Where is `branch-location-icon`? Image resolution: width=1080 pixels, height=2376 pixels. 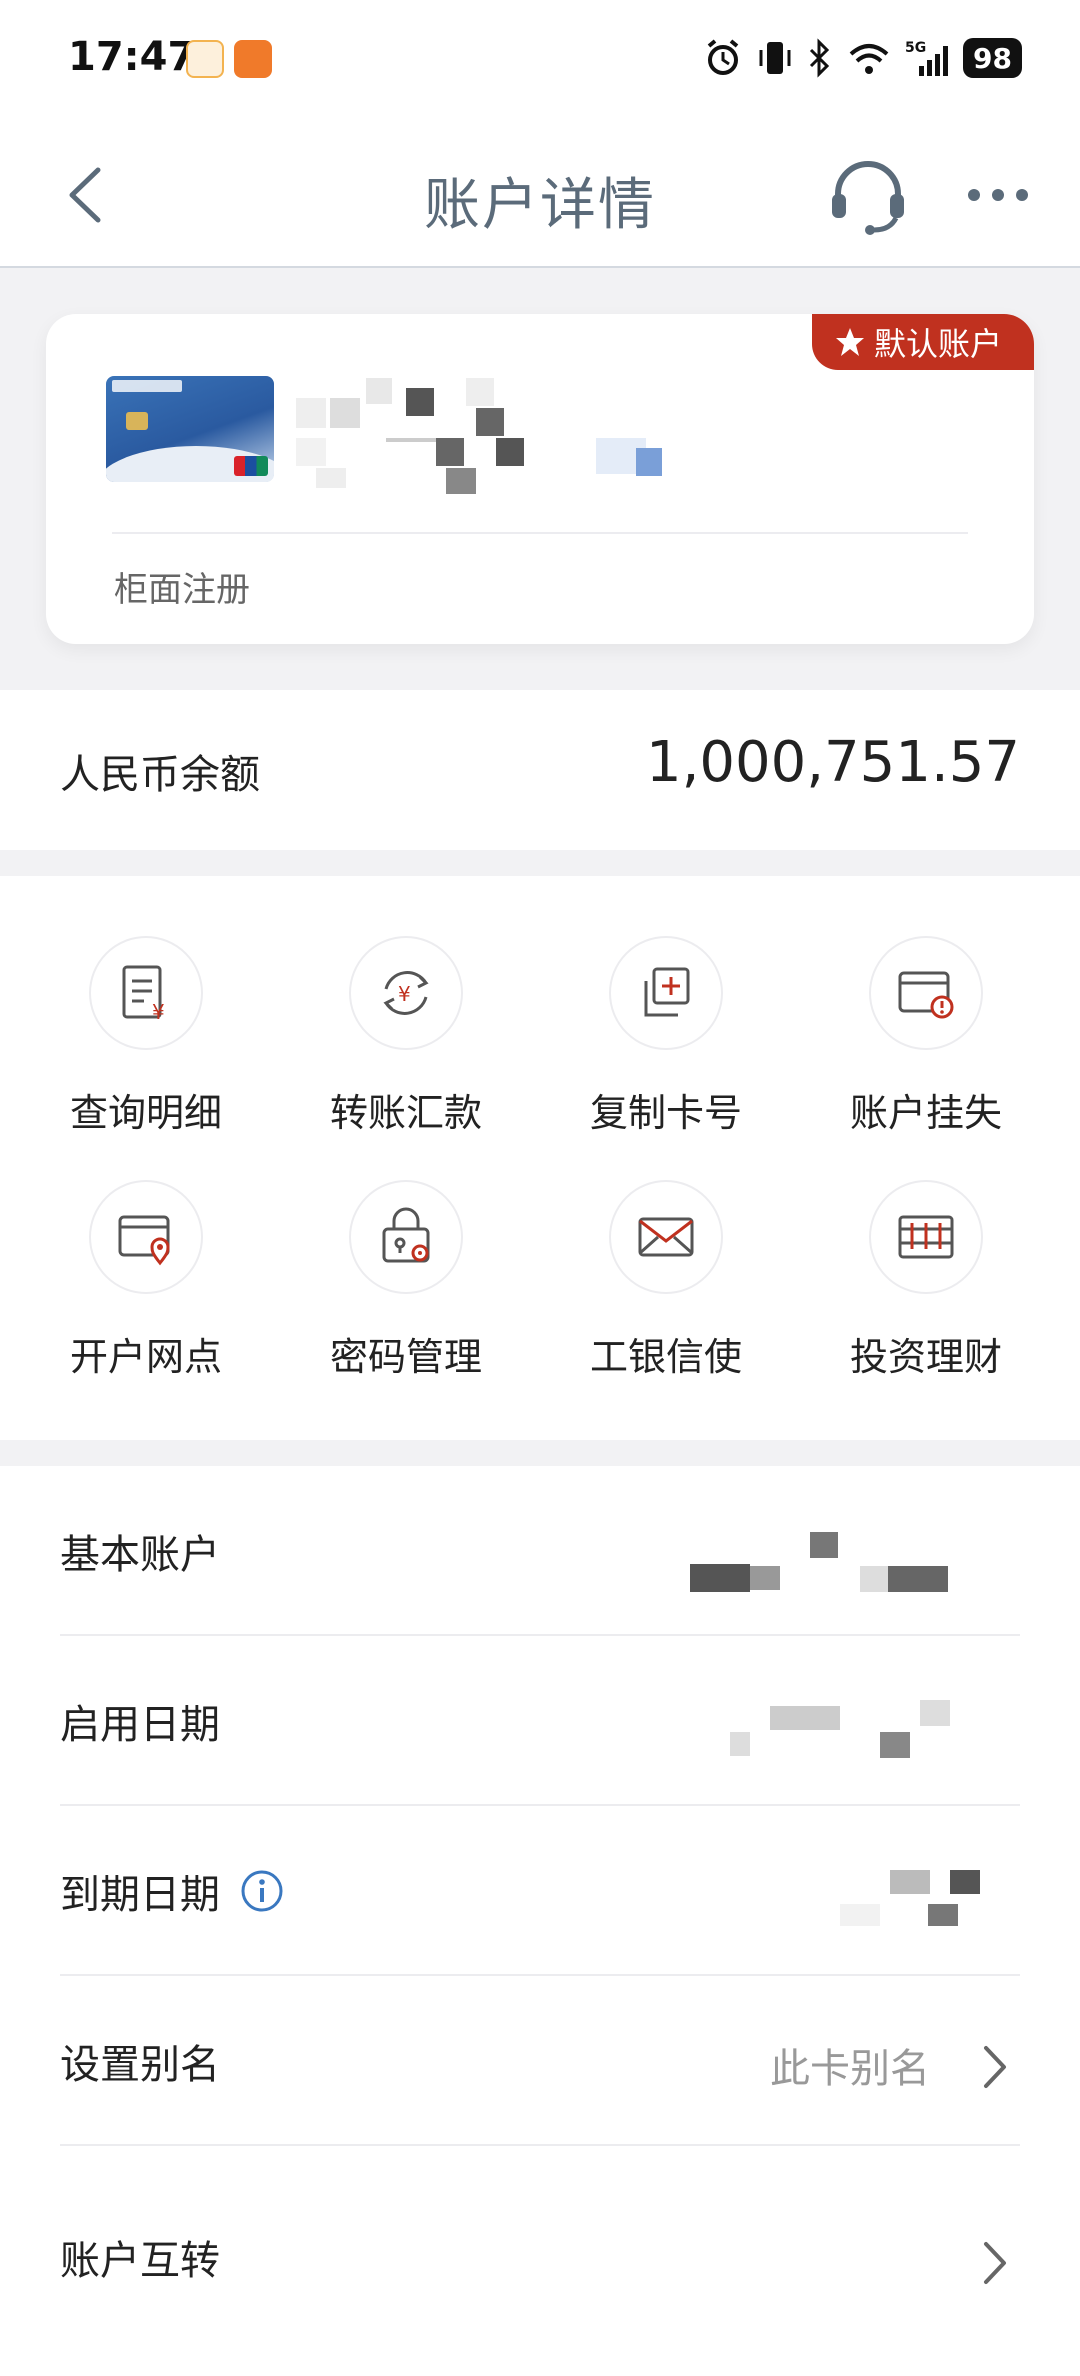
branch-location-icon is located at coordinates (146, 1237).